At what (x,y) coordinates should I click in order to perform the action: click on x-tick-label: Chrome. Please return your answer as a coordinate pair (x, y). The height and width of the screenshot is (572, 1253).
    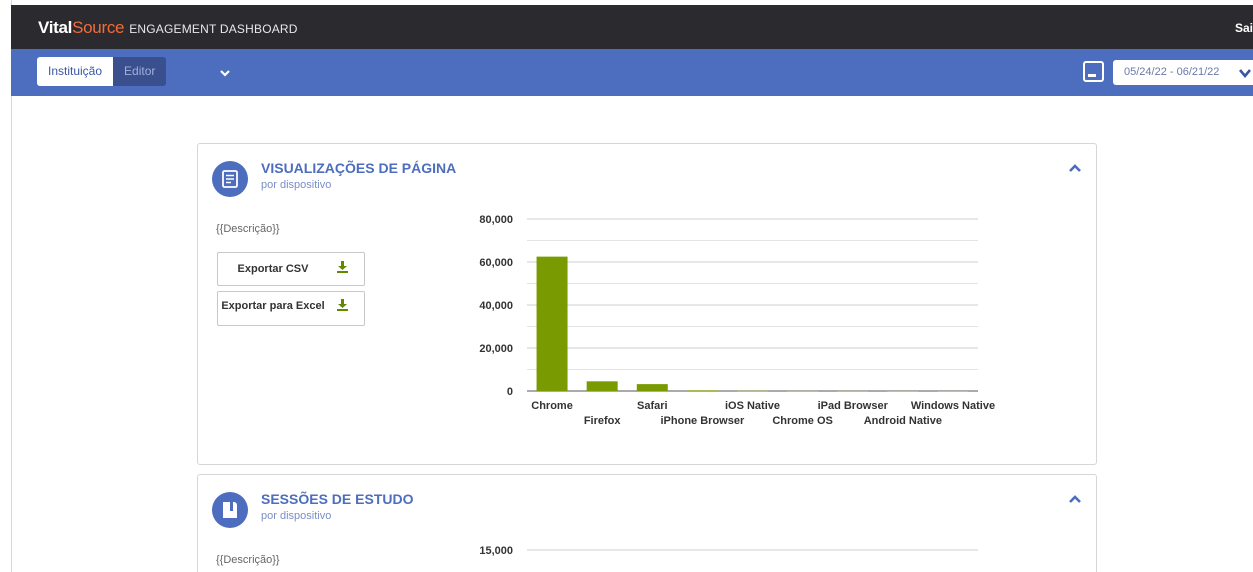
    Looking at the image, I should click on (552, 406).